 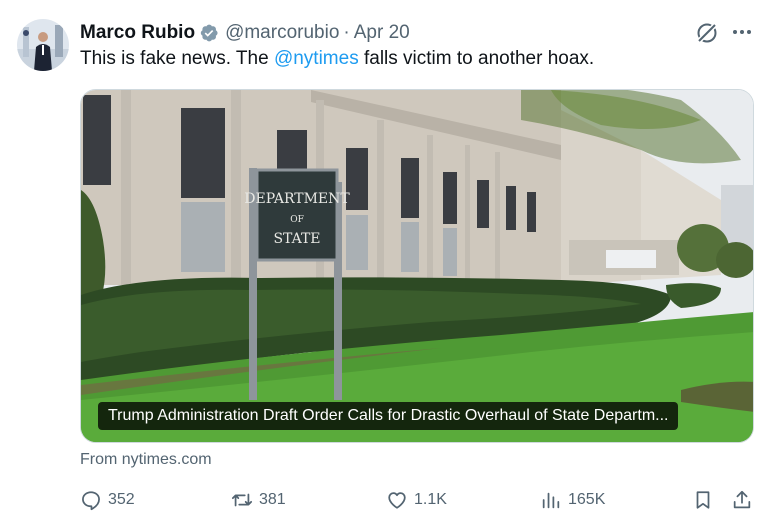 I want to click on bookmark-button, so click(x=703, y=500).